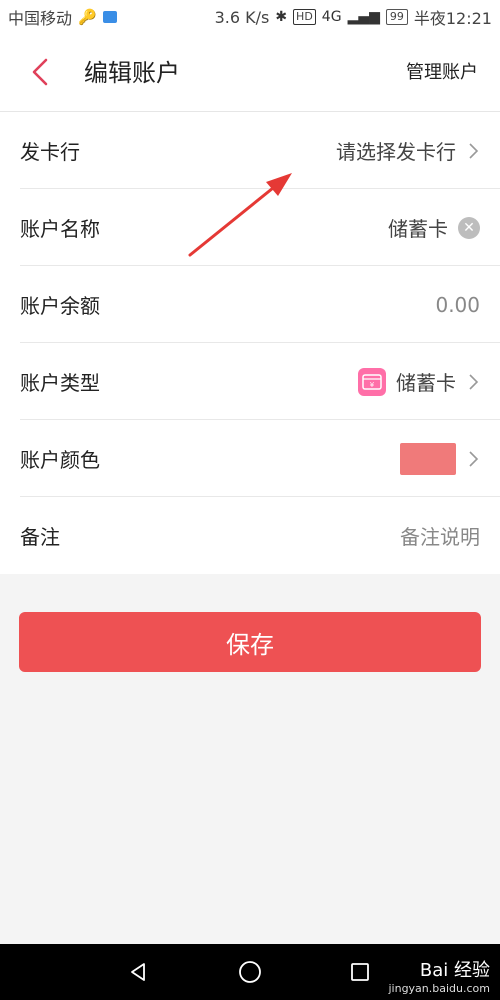 The image size is (500, 1000). I want to click on status-left: 中国移动 🔑, so click(62, 17).